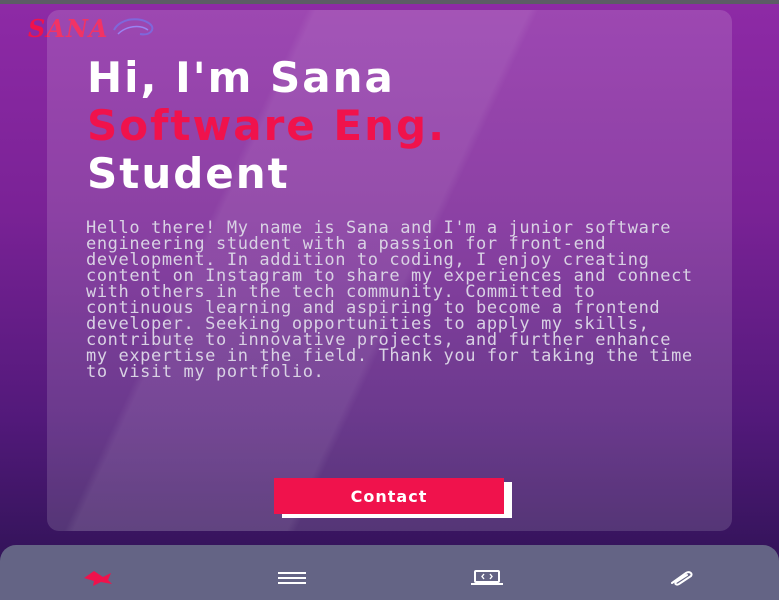 Image resolution: width=779 pixels, height=600 pixels. What do you see at coordinates (389, 496) in the screenshot?
I see `contact-button: Contact` at bounding box center [389, 496].